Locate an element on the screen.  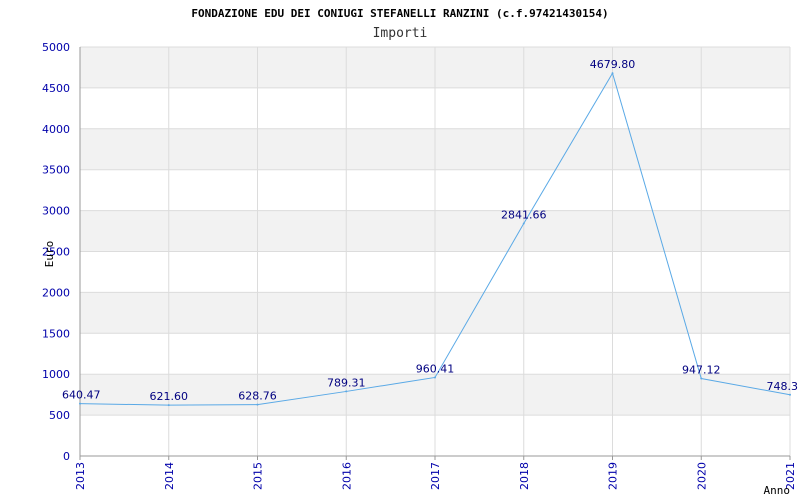
x-tick-label: 2013 is located at coordinates (80, 476).